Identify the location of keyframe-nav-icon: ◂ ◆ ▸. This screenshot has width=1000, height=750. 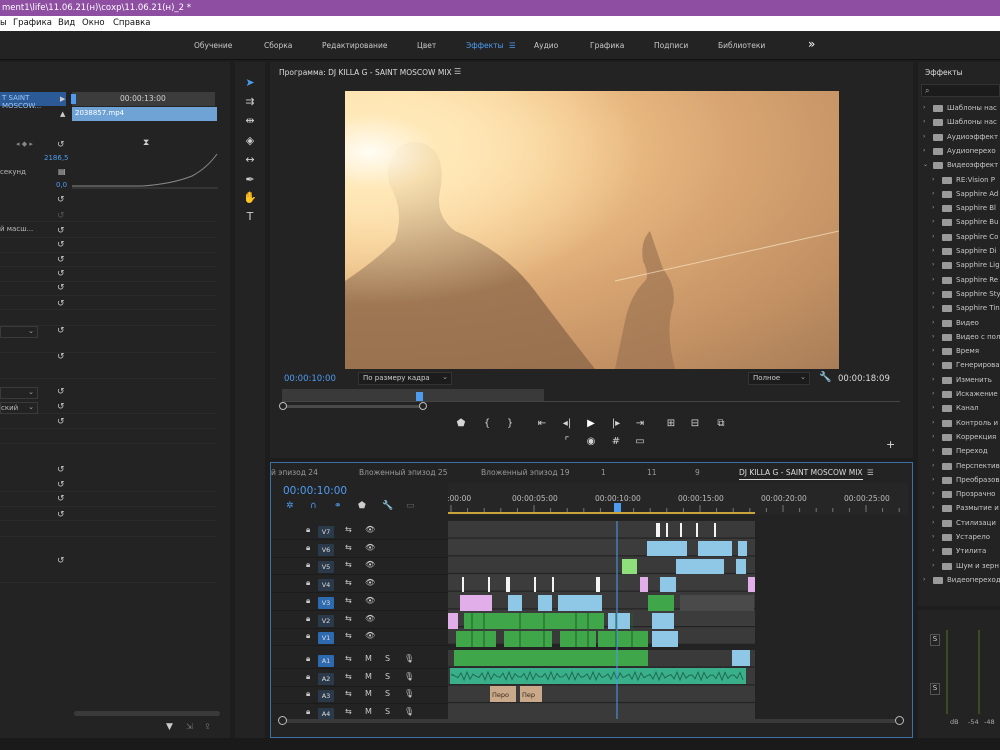
(24, 144).